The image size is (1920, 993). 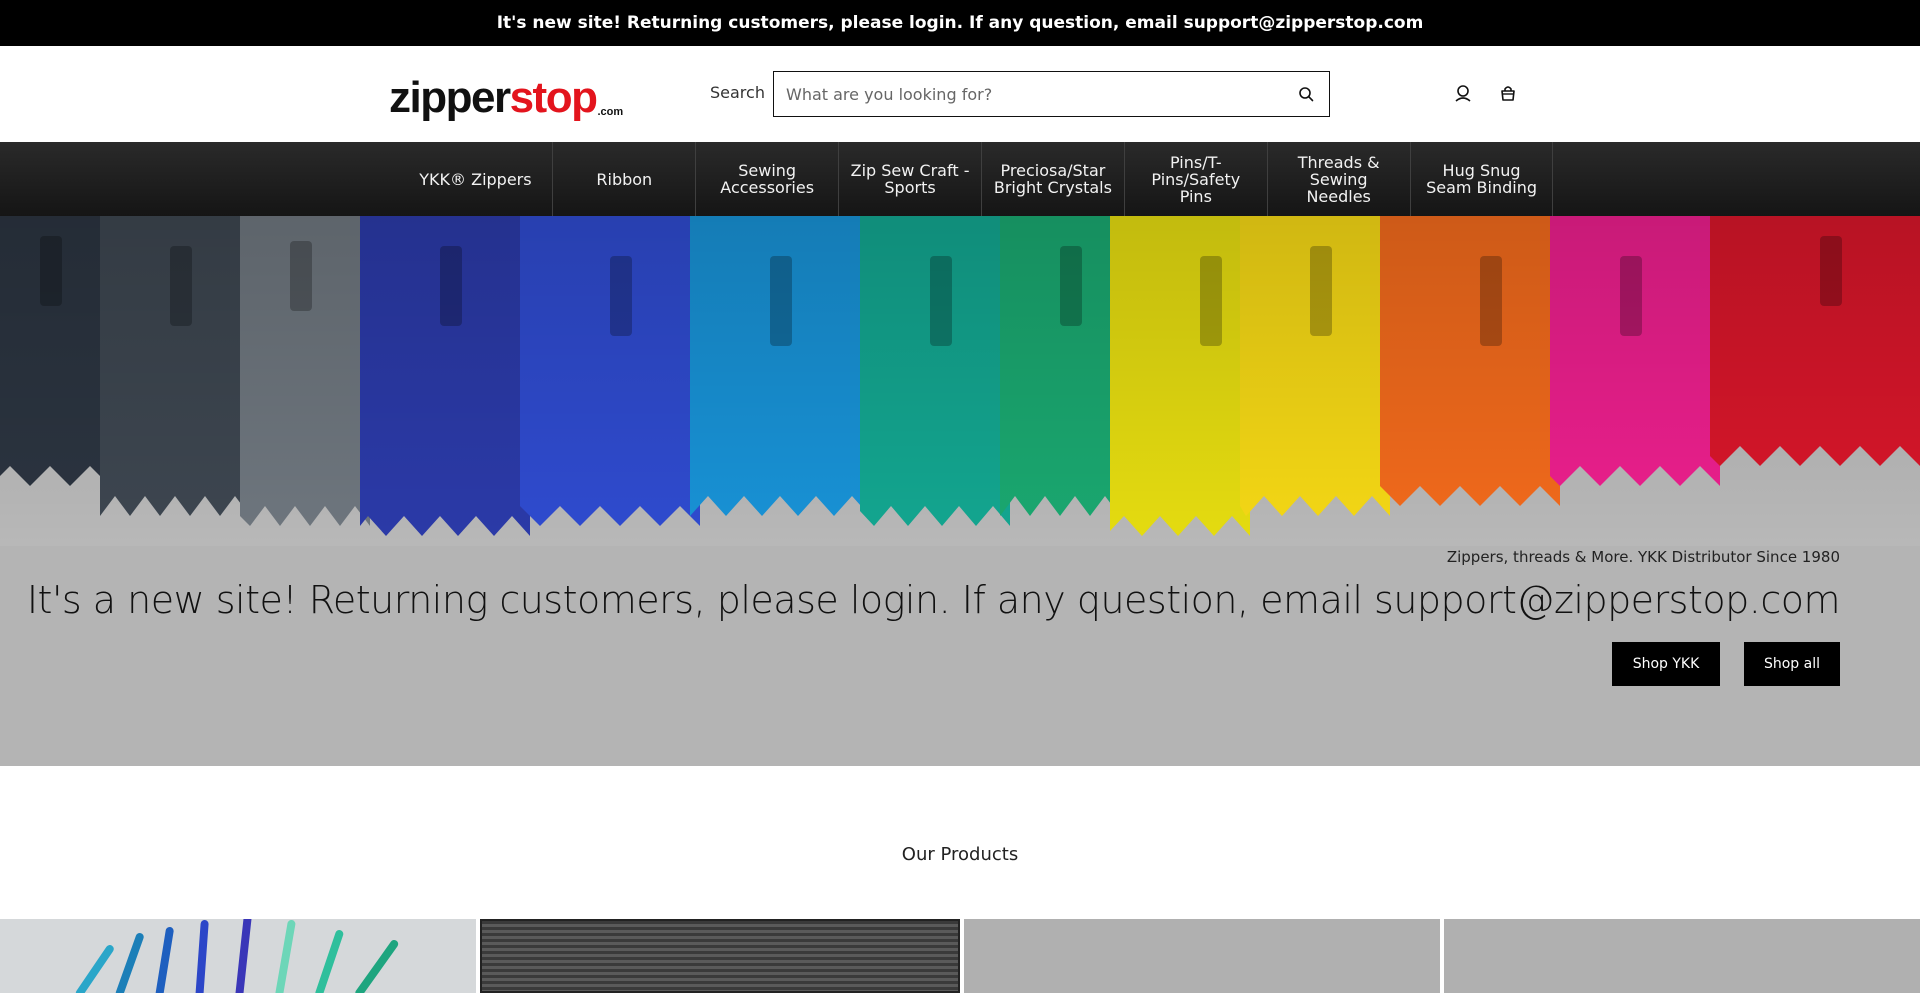 I want to click on nav-ribbon: Ribbon, so click(x=625, y=179).